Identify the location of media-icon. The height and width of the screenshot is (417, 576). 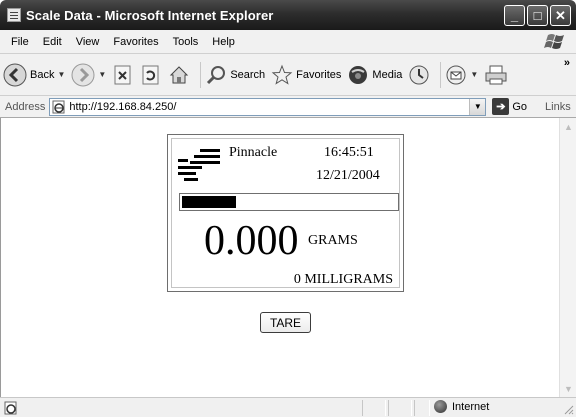
(358, 74).